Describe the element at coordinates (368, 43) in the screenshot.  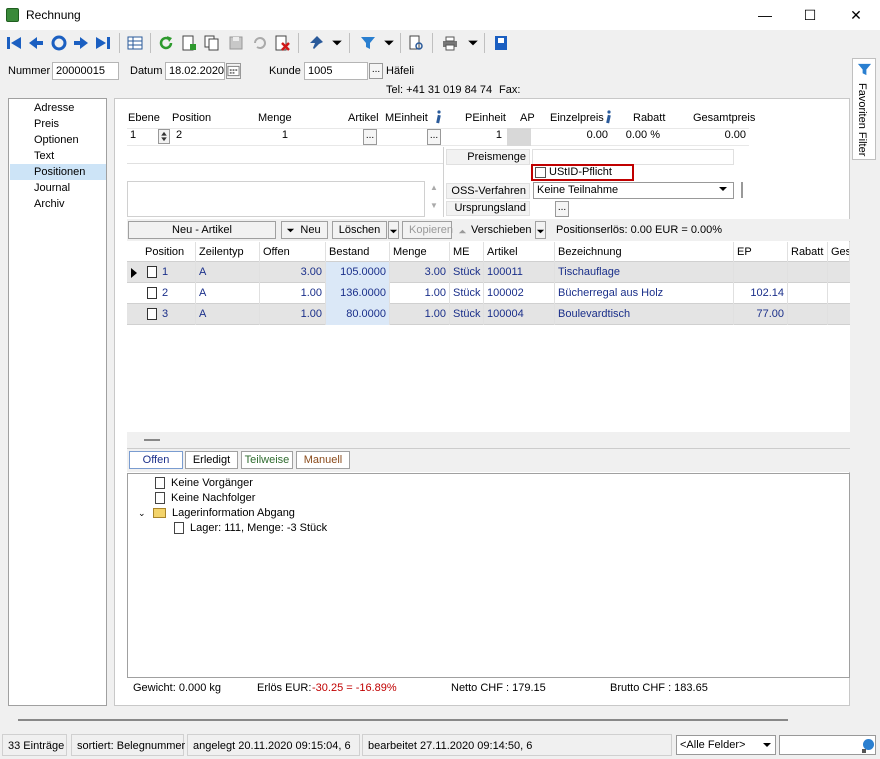
I see `filter-icon` at that location.